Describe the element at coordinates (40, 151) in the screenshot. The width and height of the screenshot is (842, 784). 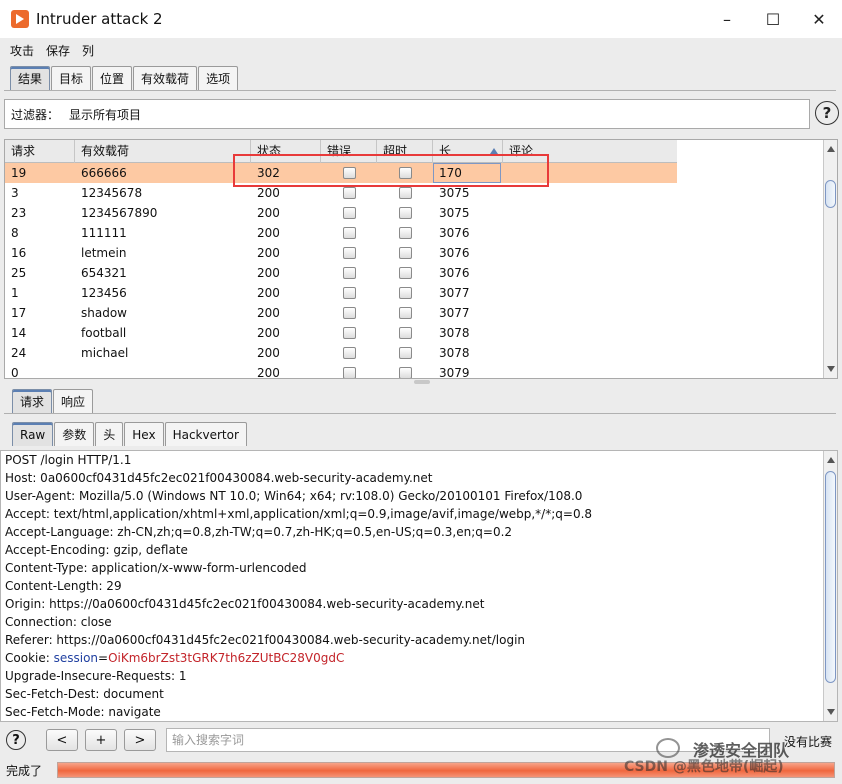
I see `col-request: 请求` at that location.